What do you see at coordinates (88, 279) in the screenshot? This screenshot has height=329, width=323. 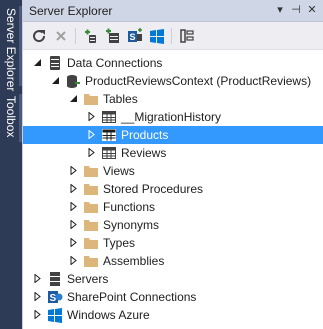 I see `tree-label: Servers` at bounding box center [88, 279].